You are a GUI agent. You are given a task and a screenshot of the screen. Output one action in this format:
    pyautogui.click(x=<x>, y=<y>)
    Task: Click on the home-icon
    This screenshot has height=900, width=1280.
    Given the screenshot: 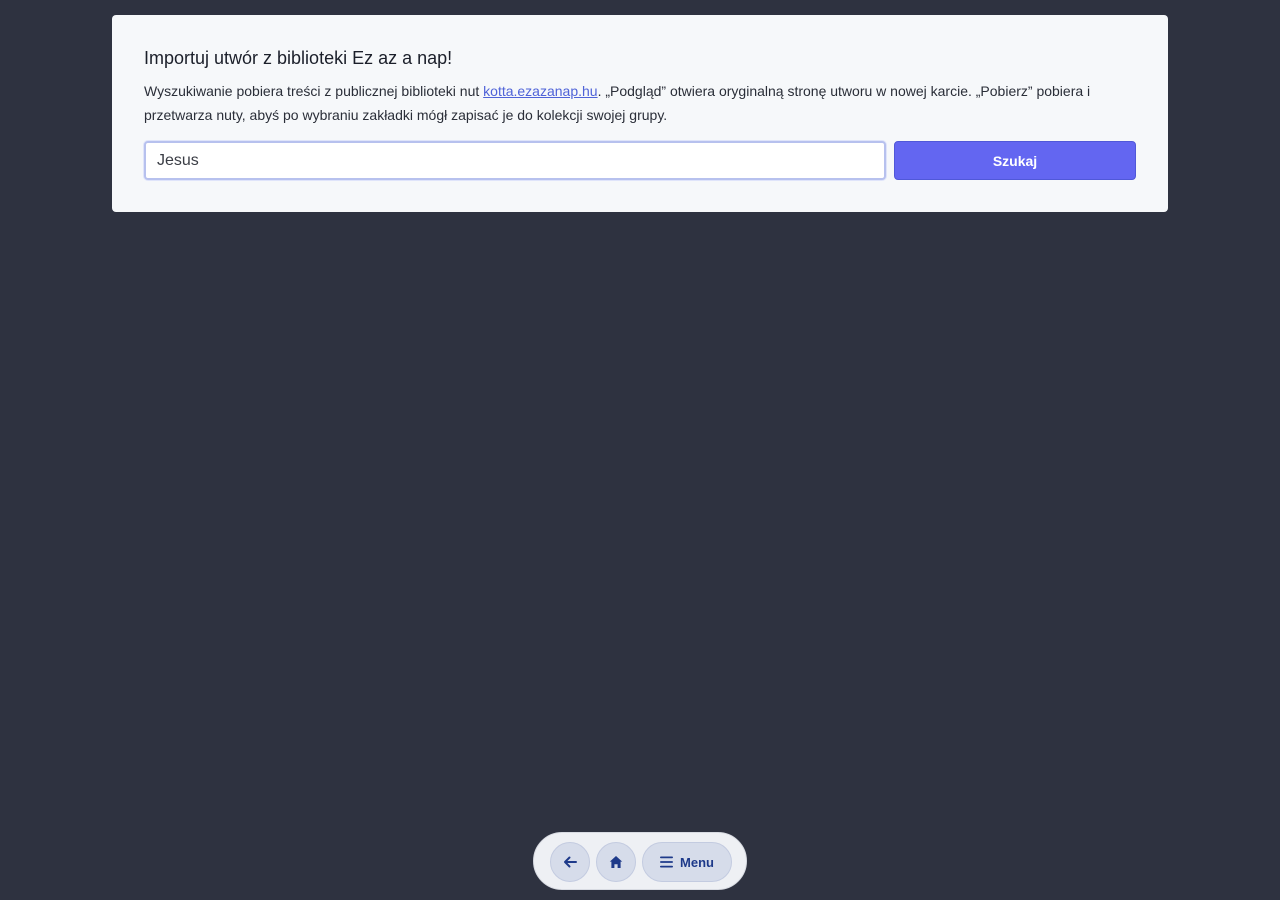 What is the action you would take?
    pyautogui.click(x=616, y=862)
    